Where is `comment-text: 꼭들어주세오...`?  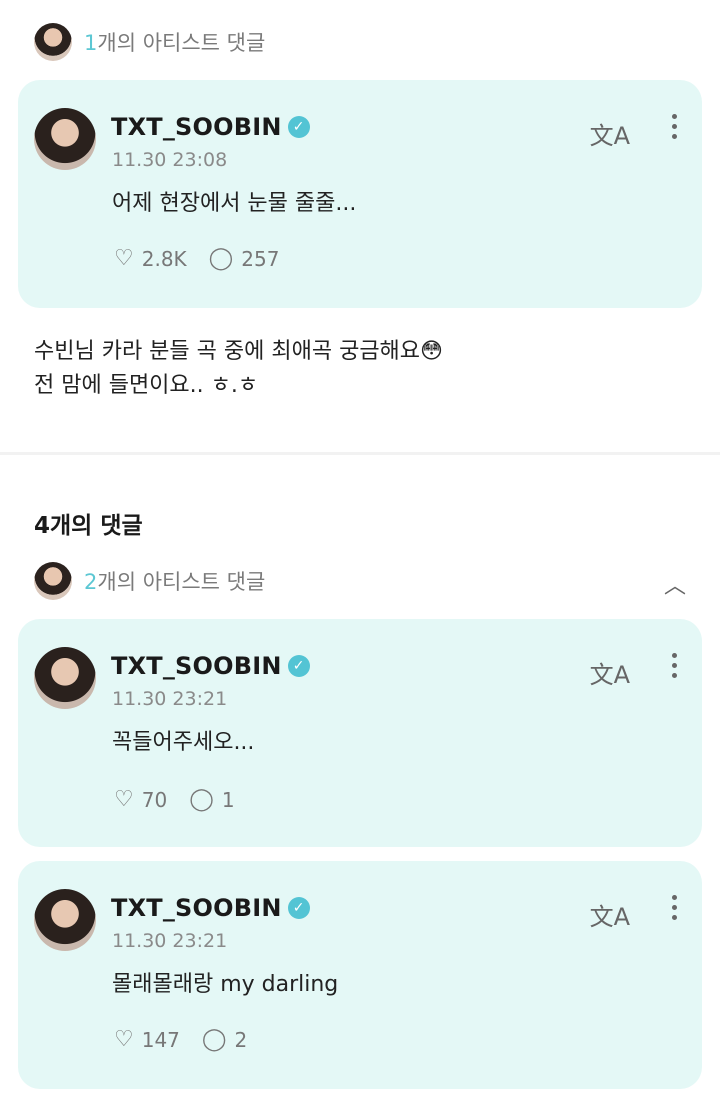
comment-text: 꼭들어주세오... is located at coordinates (183, 742).